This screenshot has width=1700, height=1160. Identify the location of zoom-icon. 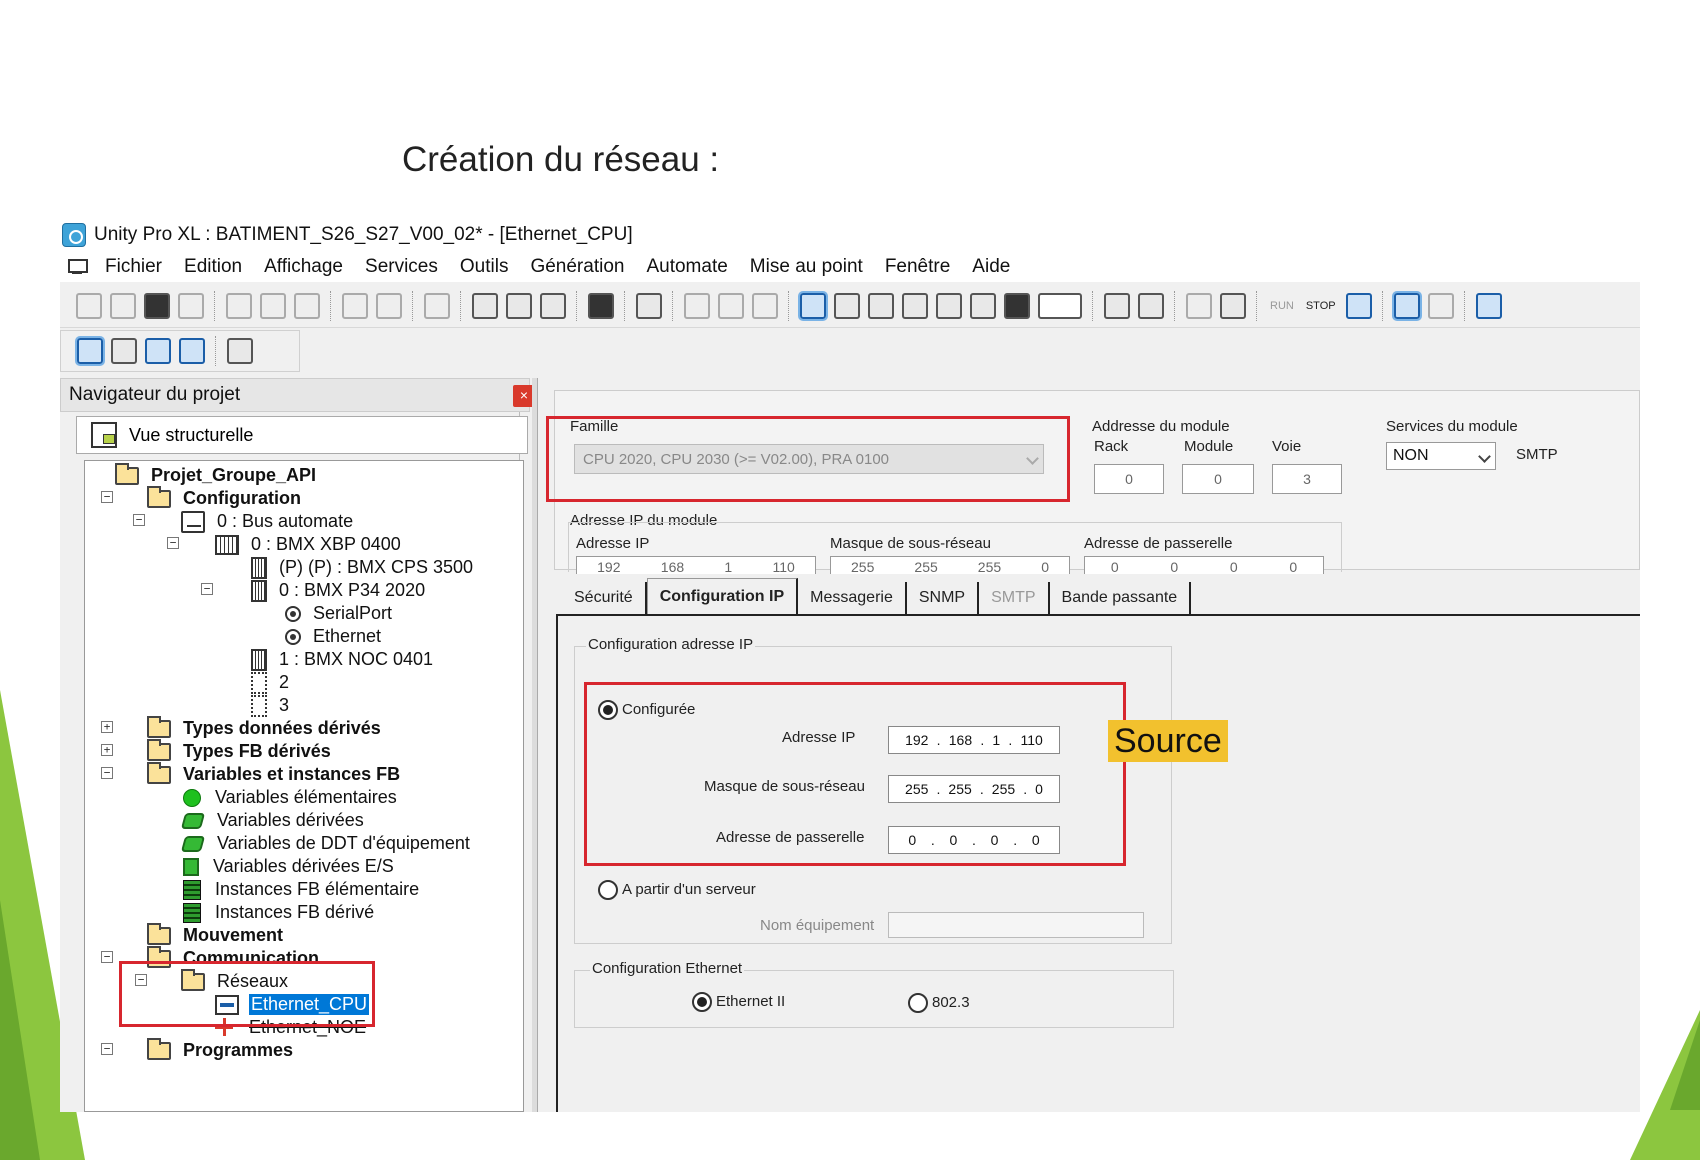
(240, 351).